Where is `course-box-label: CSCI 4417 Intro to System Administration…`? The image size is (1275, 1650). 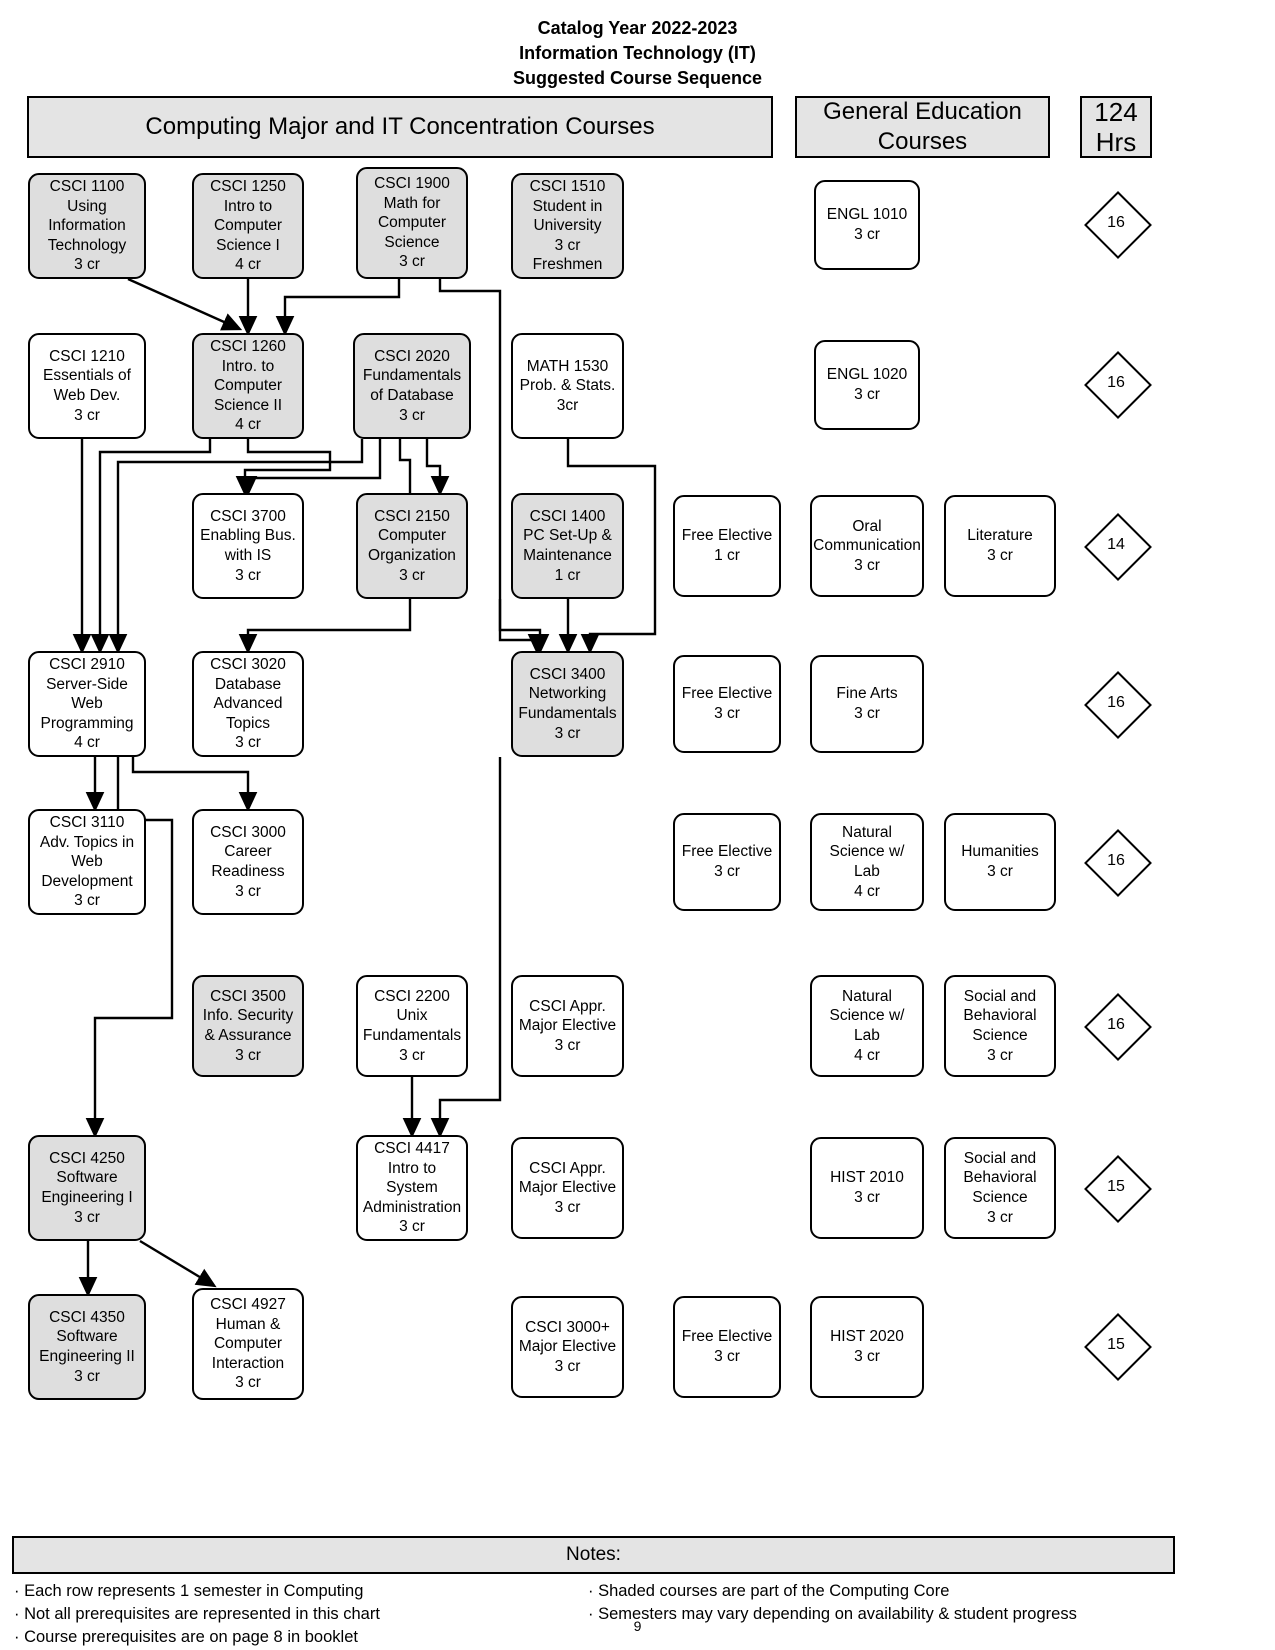 course-box-label: CSCI 4417 Intro to System Administration… is located at coordinates (412, 1188).